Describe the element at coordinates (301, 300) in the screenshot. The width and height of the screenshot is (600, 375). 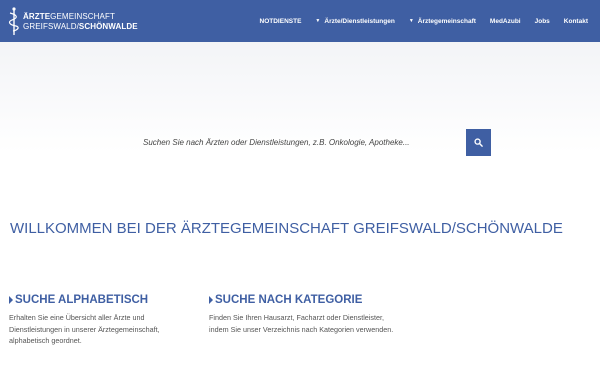
I see `category-search-link: SUCHE NACH KATEGORIE` at that location.